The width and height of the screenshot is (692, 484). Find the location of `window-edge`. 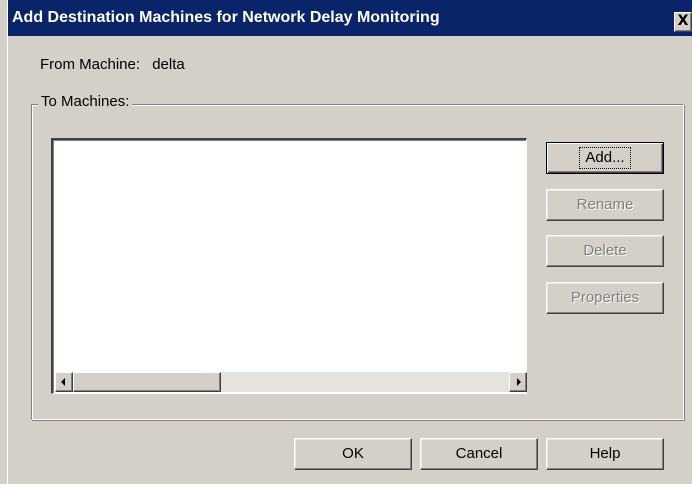

window-edge is located at coordinates (4, 242).